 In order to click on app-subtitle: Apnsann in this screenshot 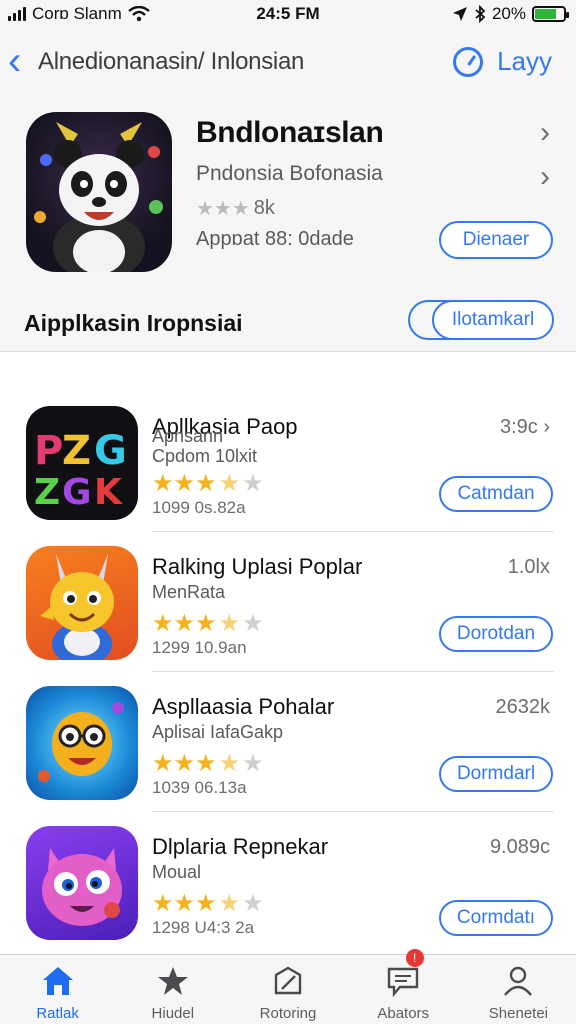, I will do `click(188, 436)`.